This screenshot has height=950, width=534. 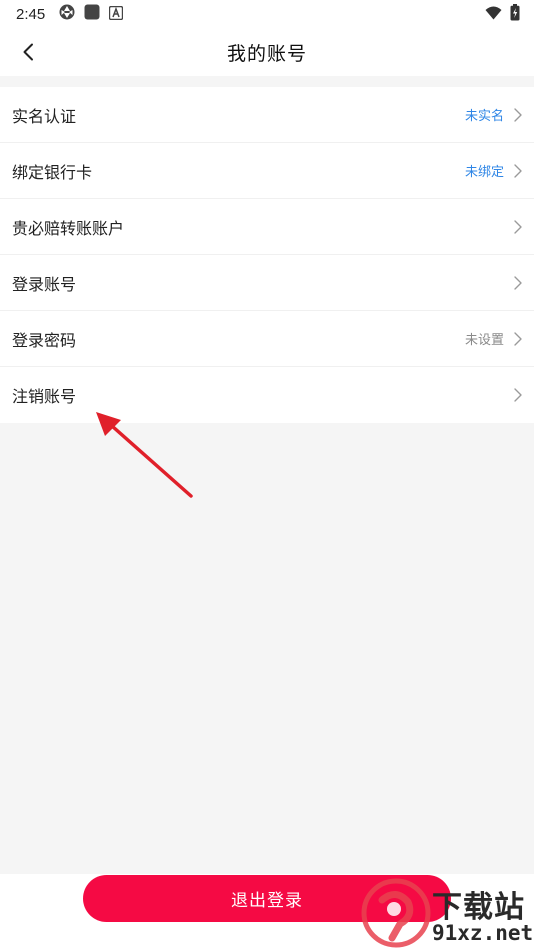 What do you see at coordinates (44, 396) in the screenshot?
I see `menu-item-label: 注销账号` at bounding box center [44, 396].